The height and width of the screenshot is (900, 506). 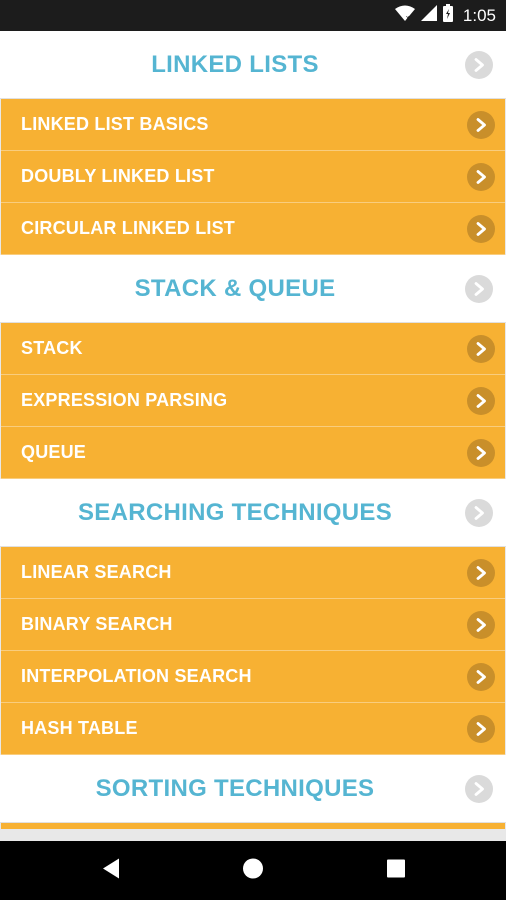 What do you see at coordinates (79, 728) in the screenshot?
I see `topic-item-label: HASH TABLE` at bounding box center [79, 728].